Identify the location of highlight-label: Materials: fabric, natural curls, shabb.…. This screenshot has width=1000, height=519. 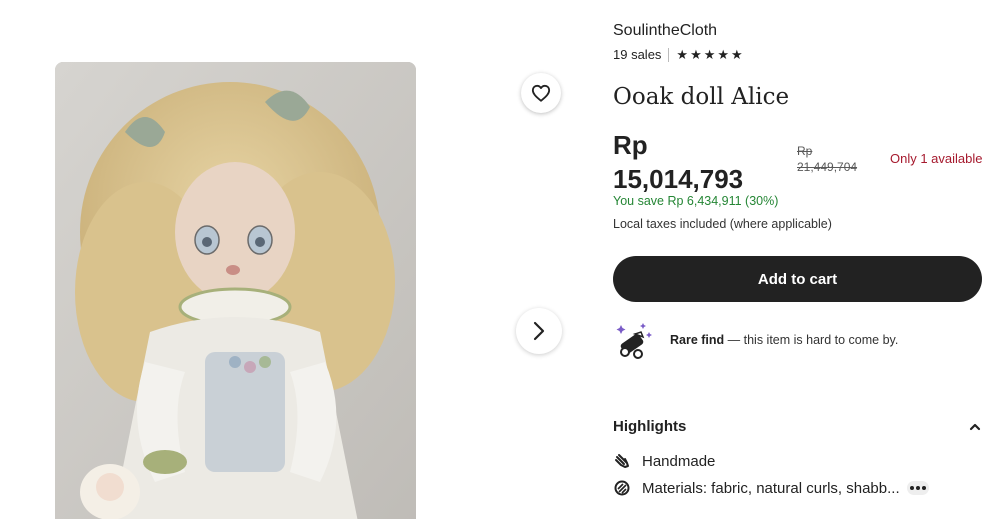
(771, 488).